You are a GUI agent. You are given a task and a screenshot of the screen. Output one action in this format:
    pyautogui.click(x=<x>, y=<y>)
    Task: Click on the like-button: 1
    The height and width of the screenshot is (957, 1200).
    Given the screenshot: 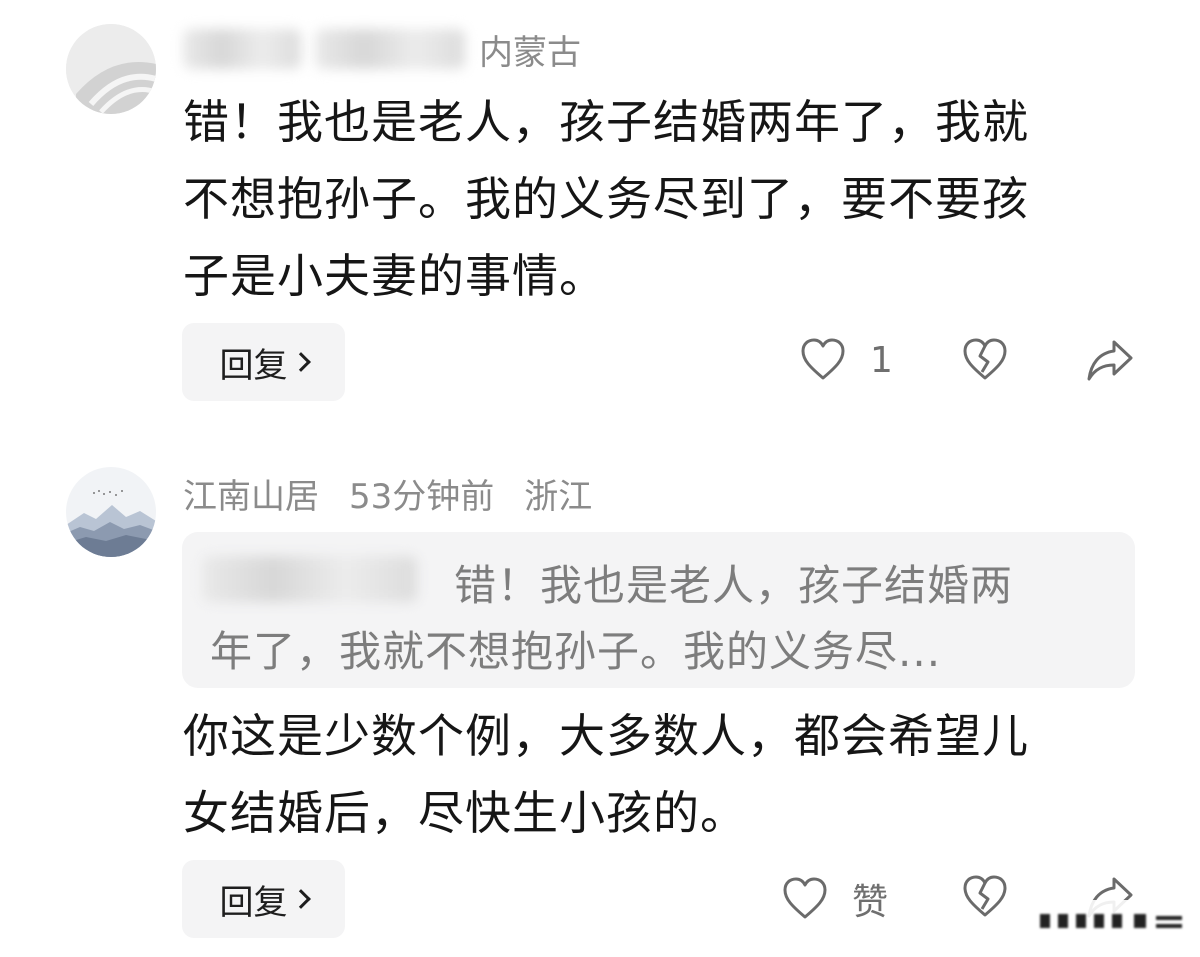 What is the action you would take?
    pyautogui.click(x=846, y=360)
    